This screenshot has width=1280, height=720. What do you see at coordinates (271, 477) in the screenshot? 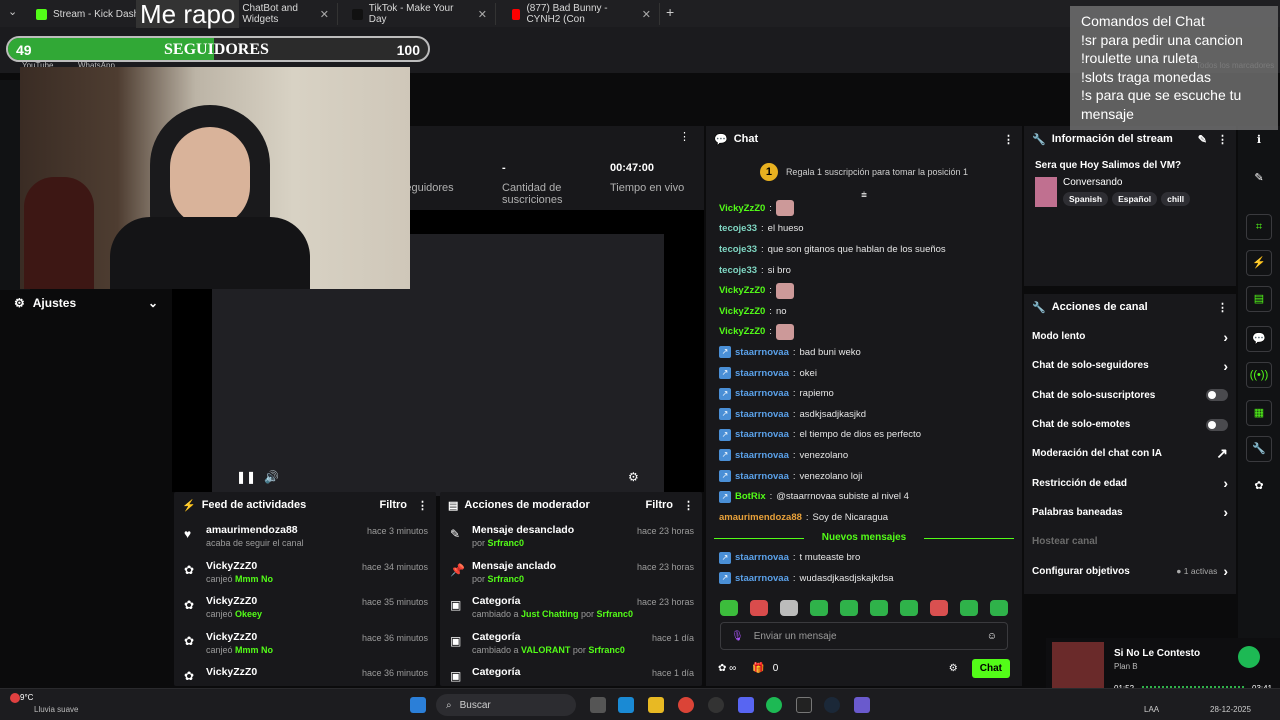
I see `volume-icon: 🔊` at bounding box center [271, 477].